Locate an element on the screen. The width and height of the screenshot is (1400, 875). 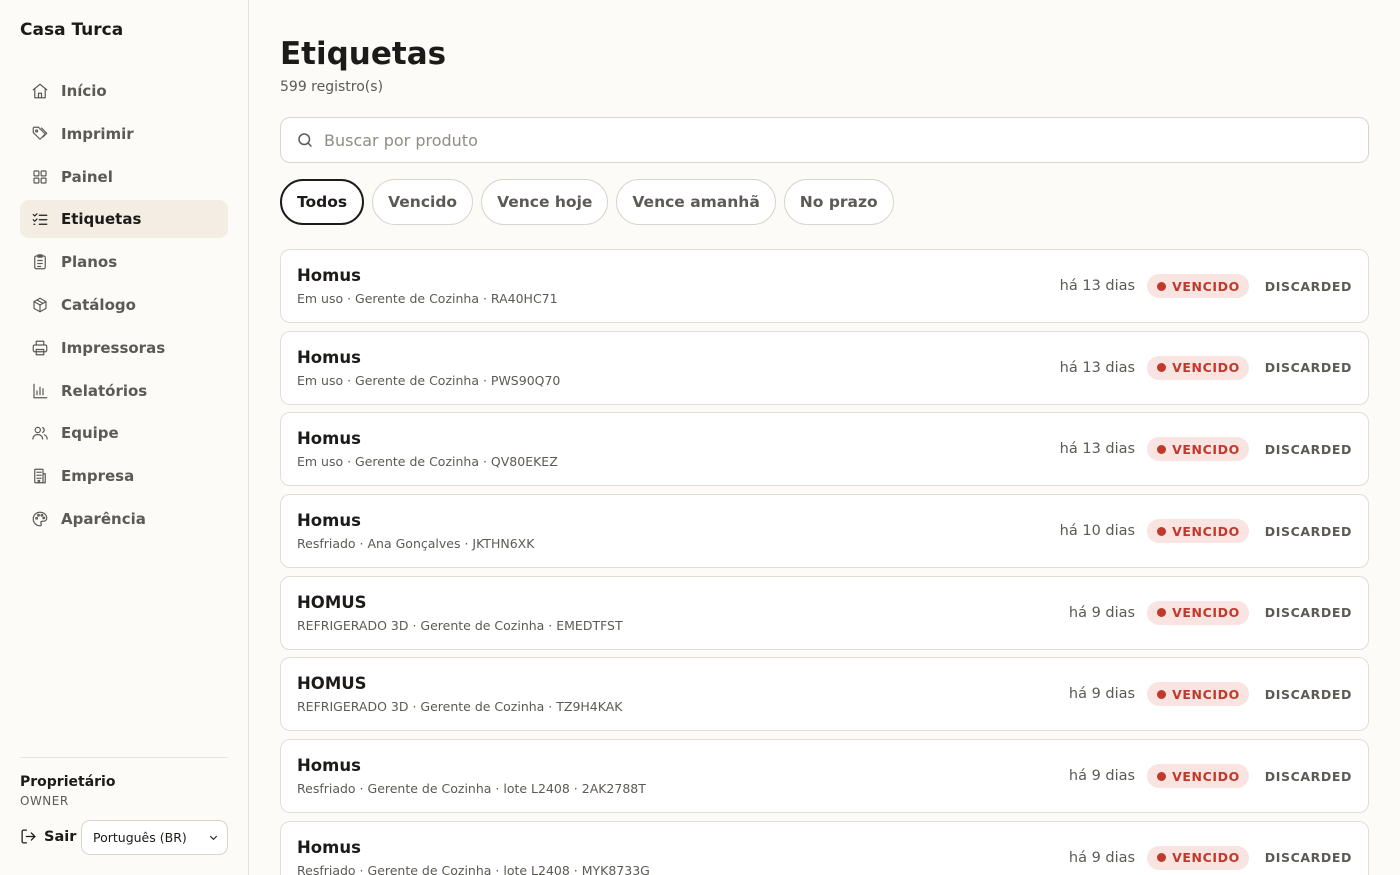
building-icon is located at coordinates (40, 476).